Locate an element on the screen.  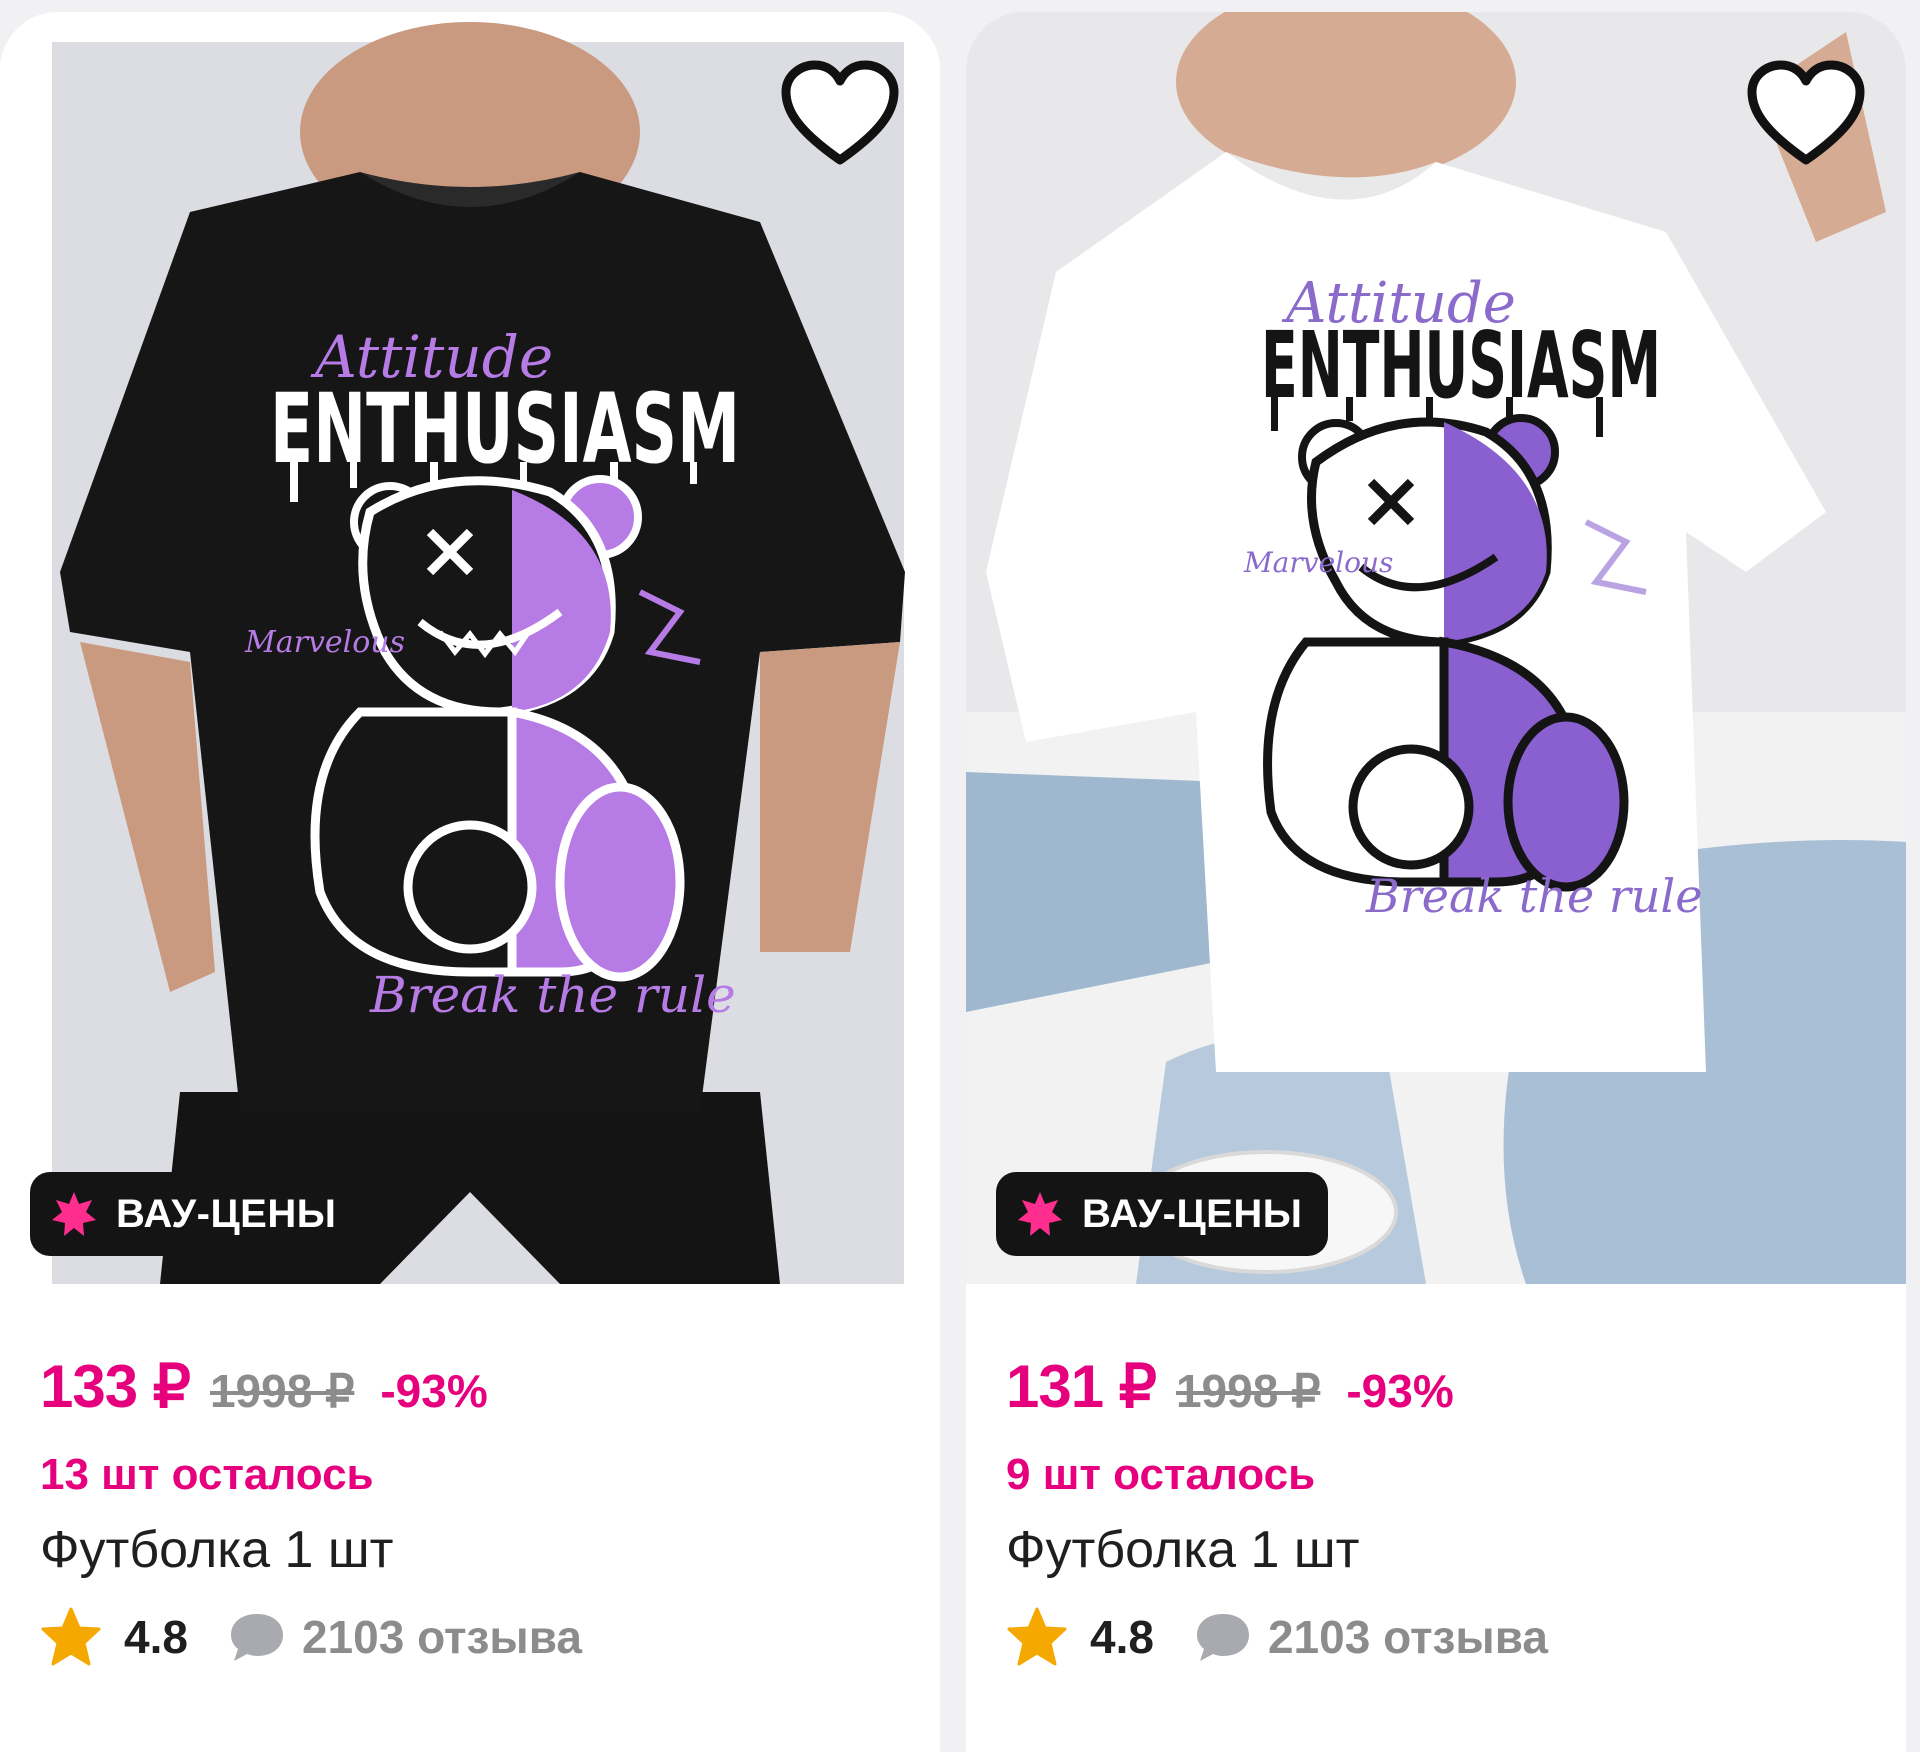
current-price: 131 ₽ is located at coordinates (1081, 1386).